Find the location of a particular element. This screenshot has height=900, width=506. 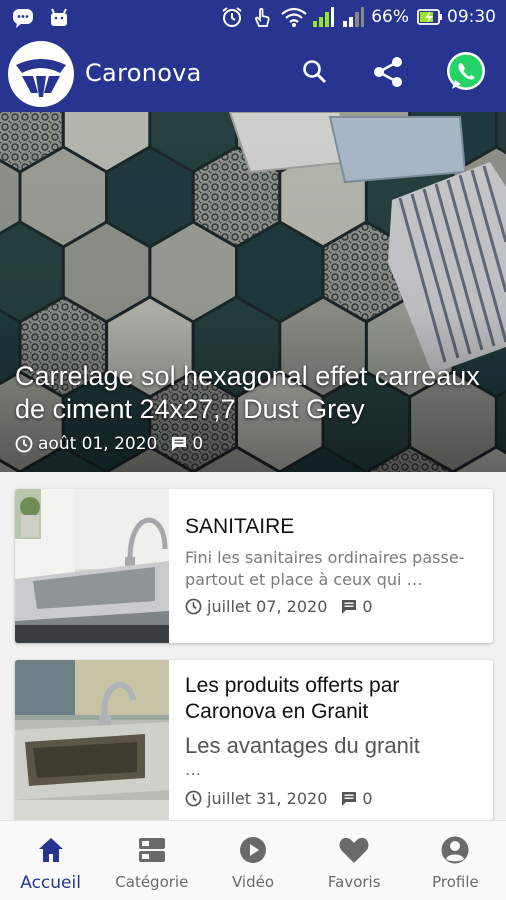

nav-label: Favoris is located at coordinates (354, 882).